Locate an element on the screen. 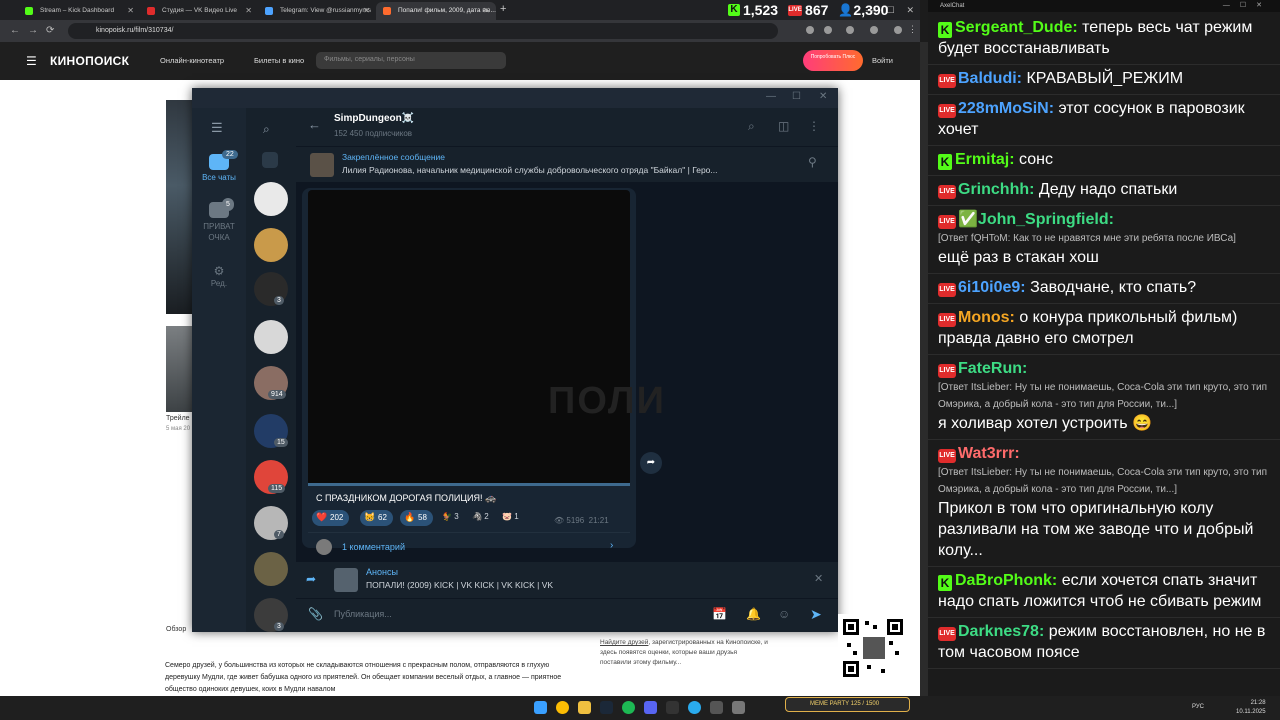 The width and height of the screenshot is (1280, 720). comments-link: 1 комментарий › is located at coordinates (469, 546).